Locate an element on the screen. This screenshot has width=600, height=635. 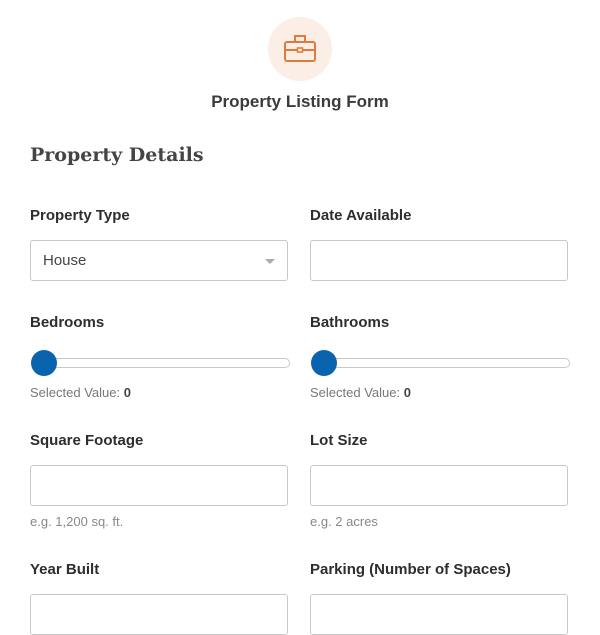
chevron-down-icon is located at coordinates (270, 261).